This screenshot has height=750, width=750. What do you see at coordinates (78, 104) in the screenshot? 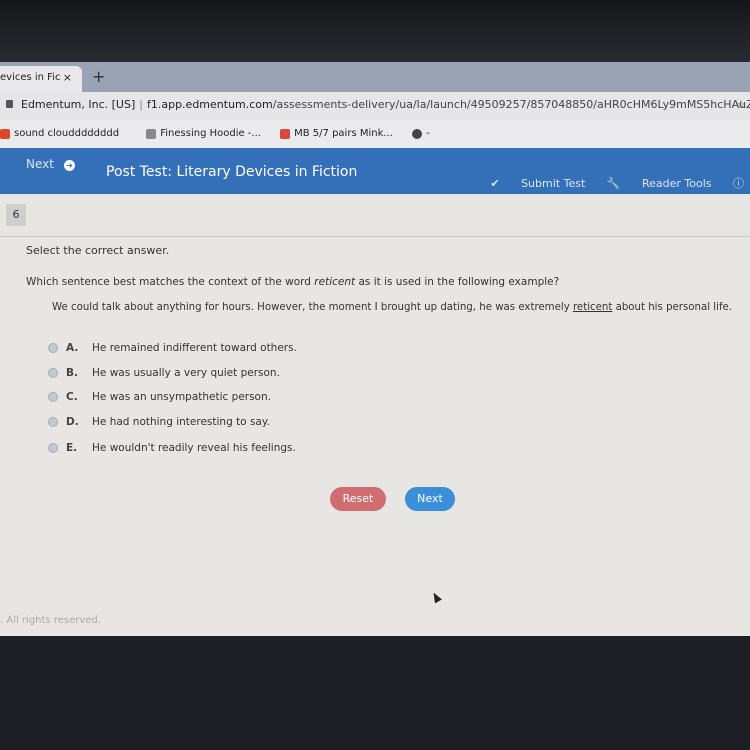
I see `site-identity: Edmentum, Inc. [US]` at bounding box center [78, 104].